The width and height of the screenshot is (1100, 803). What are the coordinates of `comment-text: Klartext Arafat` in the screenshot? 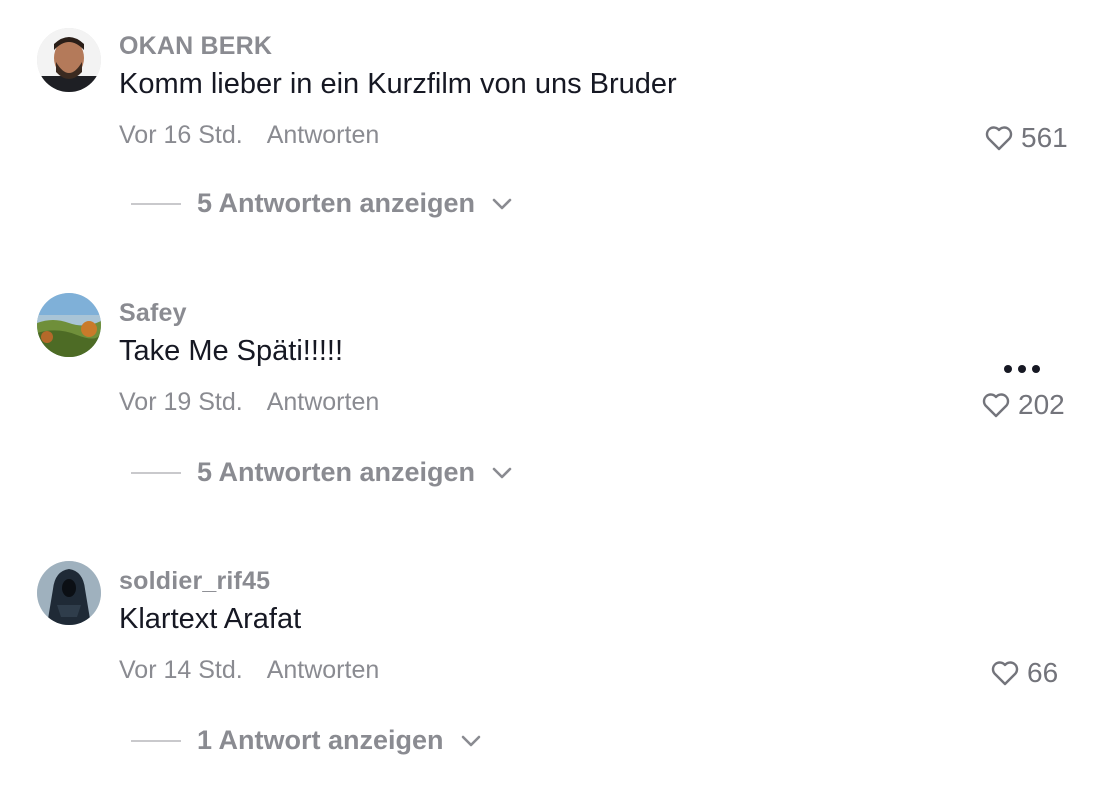 It's located at (210, 619).